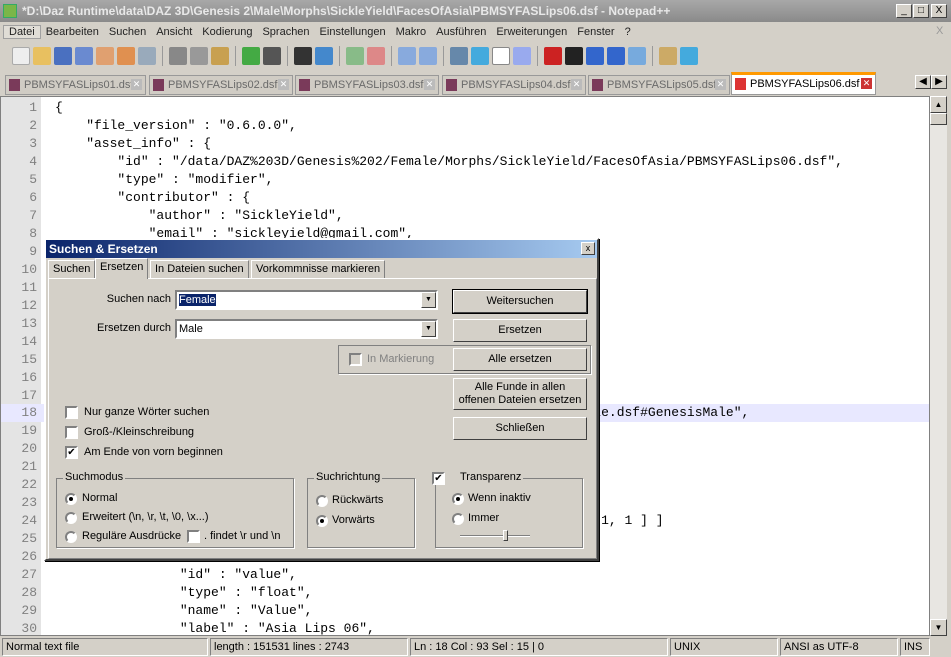 This screenshot has width=951, height=657. Describe the element at coordinates (628, 32) in the screenshot. I see `menu-help: ?` at that location.